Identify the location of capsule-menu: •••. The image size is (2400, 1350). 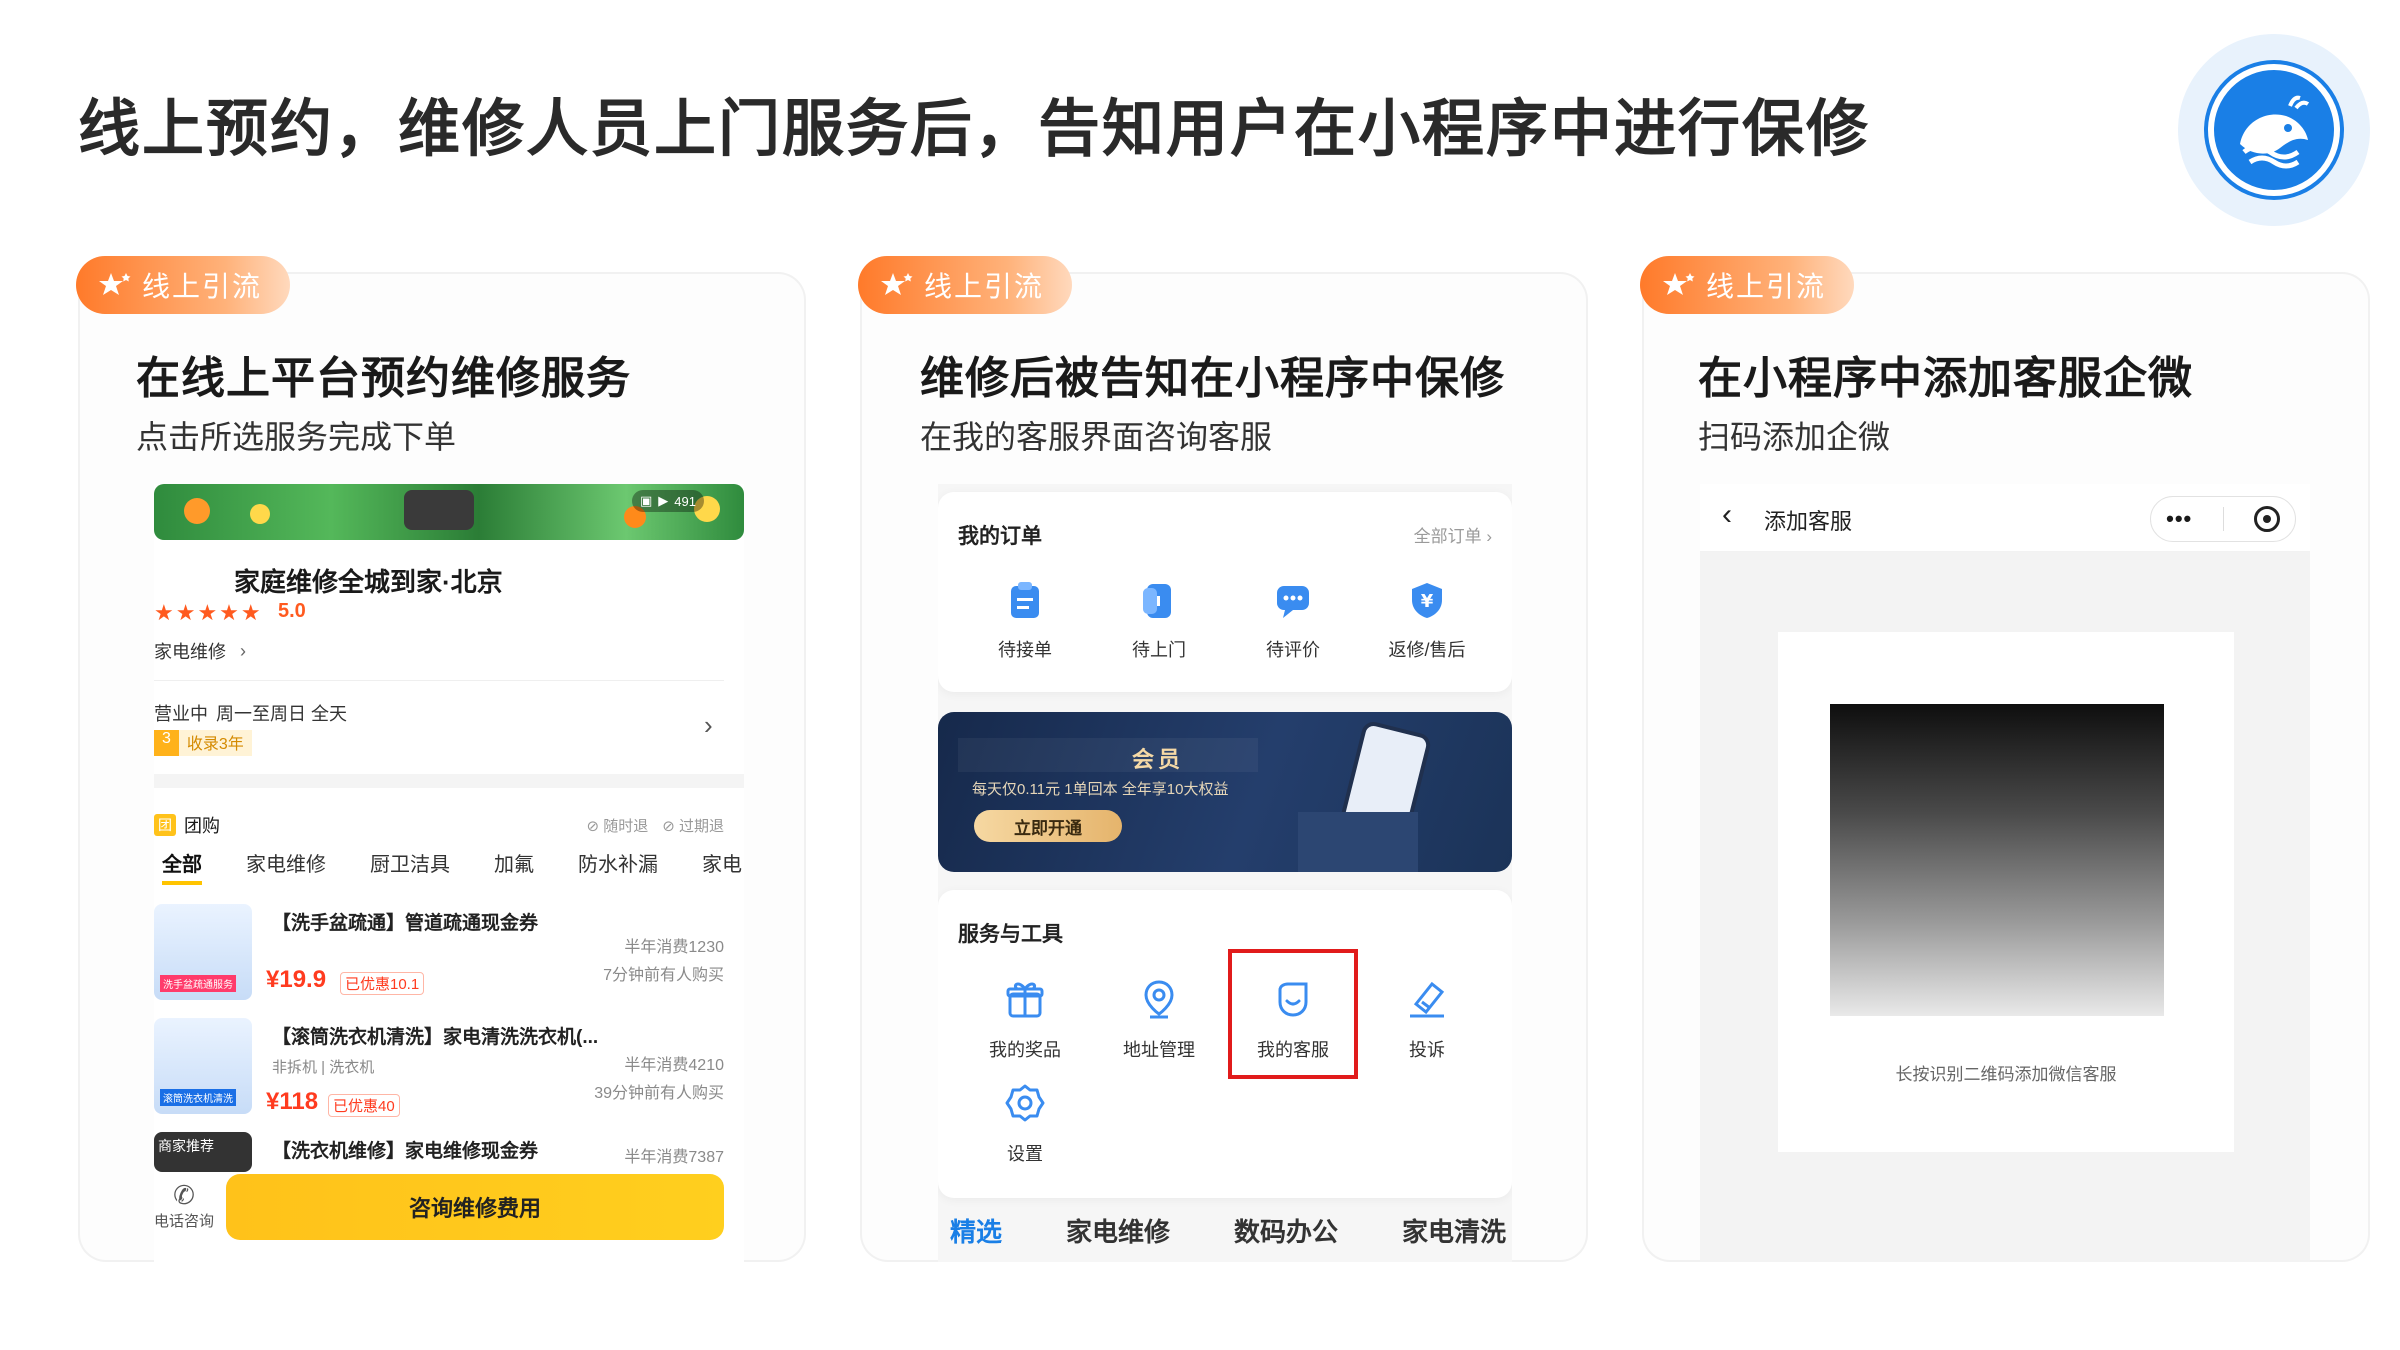
(2223, 519).